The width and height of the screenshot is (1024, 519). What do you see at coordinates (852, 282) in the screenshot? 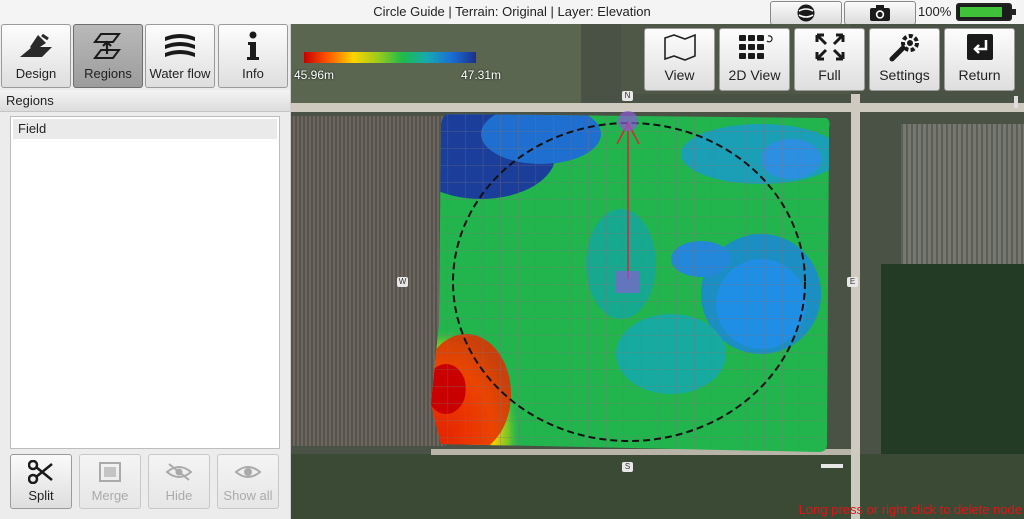
I see `compass-east: E` at bounding box center [852, 282].